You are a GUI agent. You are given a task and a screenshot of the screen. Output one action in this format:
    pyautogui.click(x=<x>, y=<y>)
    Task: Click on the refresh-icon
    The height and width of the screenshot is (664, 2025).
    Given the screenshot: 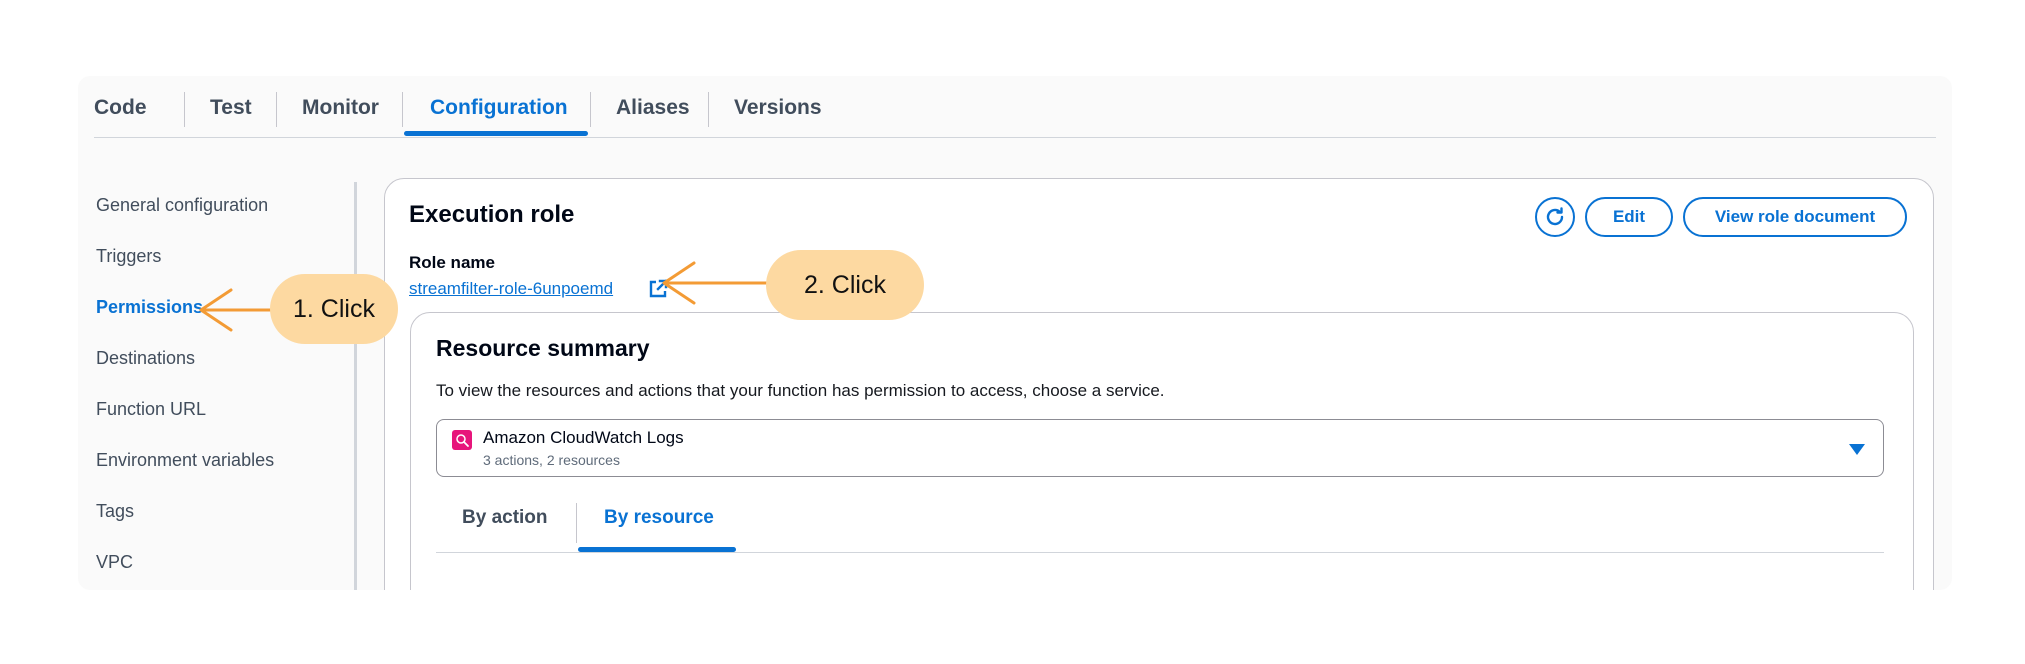 What is the action you would take?
    pyautogui.click(x=1555, y=216)
    